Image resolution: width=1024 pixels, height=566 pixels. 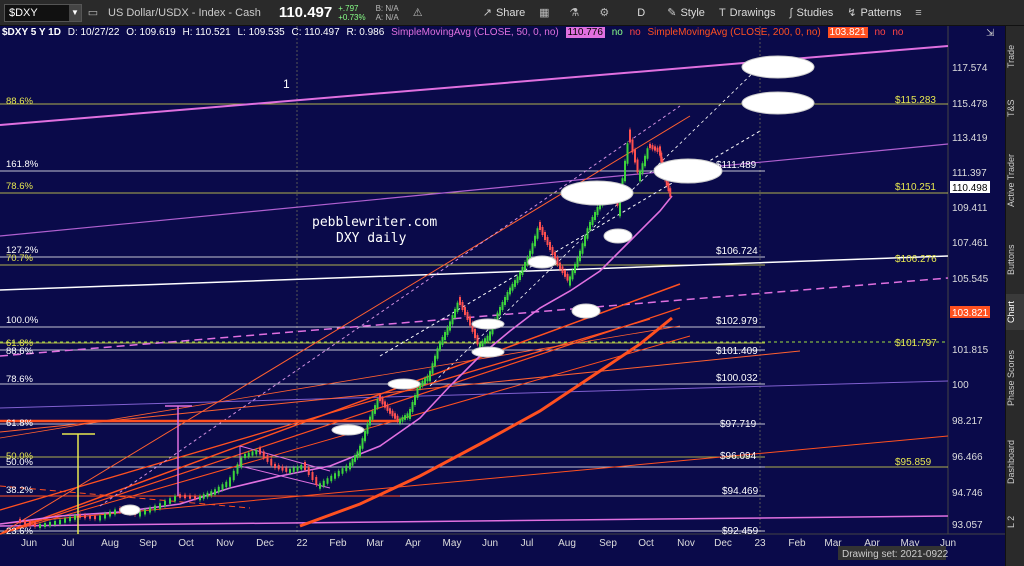 What do you see at coordinates (969, 173) in the screenshot?
I see `price-tick-label: 111.397` at bounding box center [969, 173].